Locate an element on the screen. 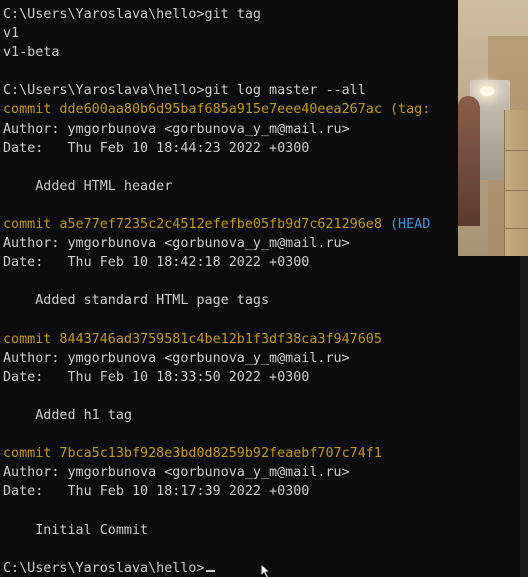 This screenshot has height=577, width=528. terminal-line: Initial Commit is located at coordinates (216, 530).